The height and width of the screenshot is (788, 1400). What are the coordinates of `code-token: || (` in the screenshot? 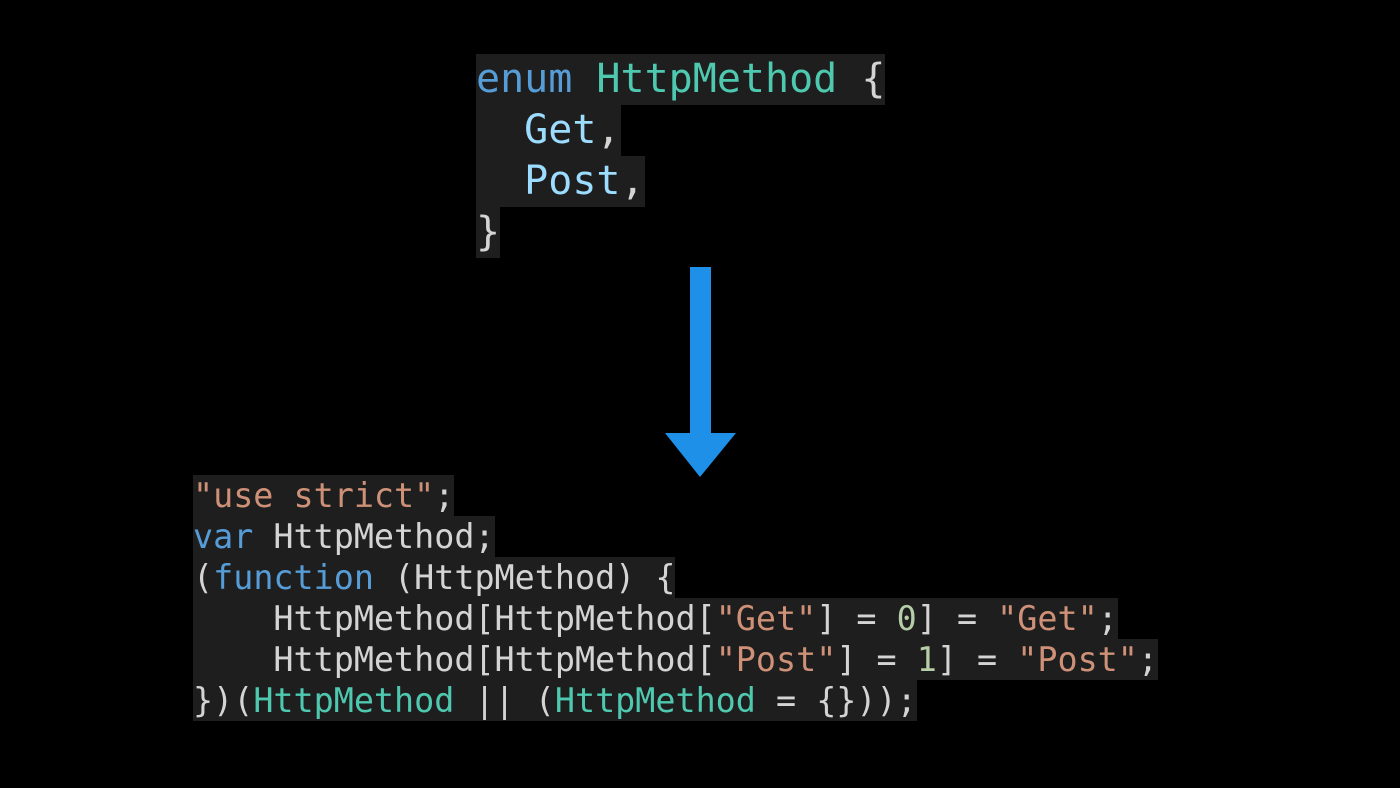 It's located at (504, 700).